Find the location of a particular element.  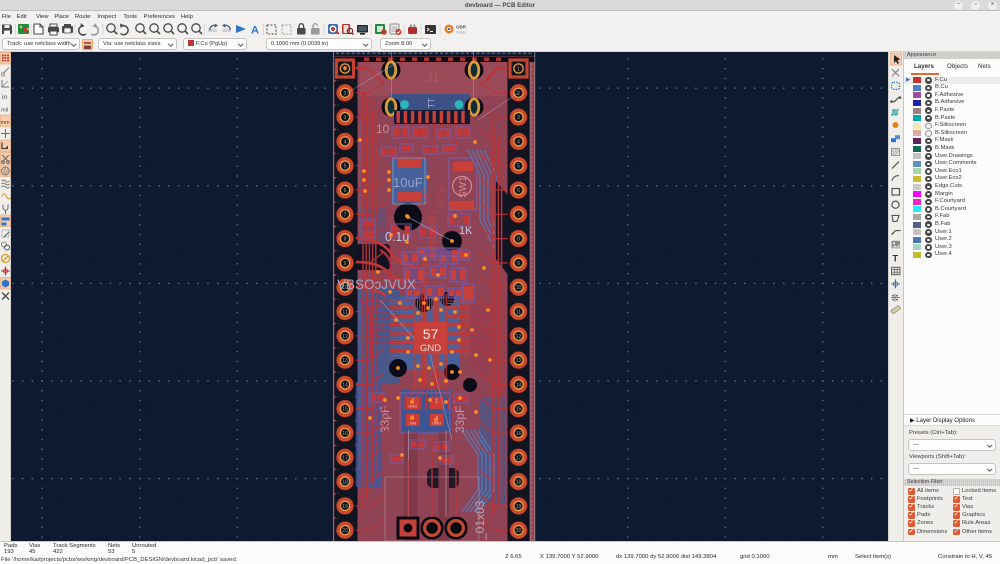

svg-text: 57 is located at coordinates (431, 334).